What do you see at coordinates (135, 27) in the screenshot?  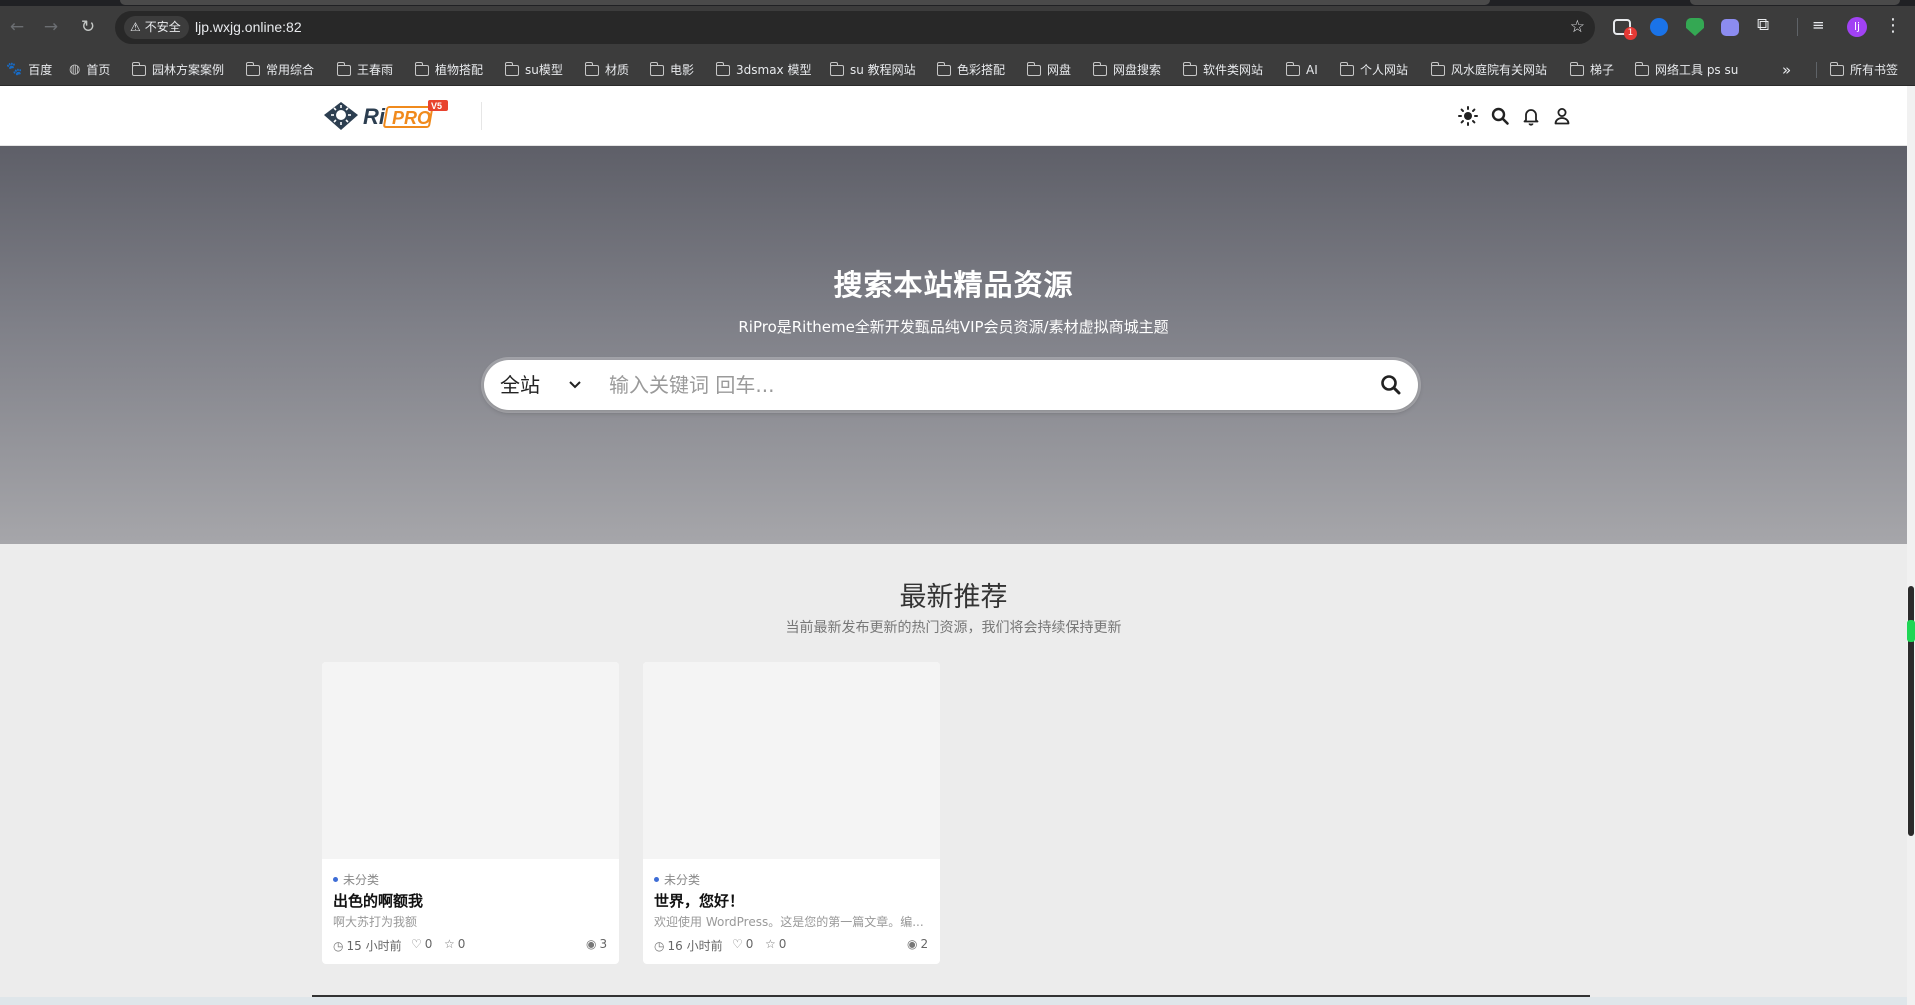 I see `warning-icon: ⚠` at bounding box center [135, 27].